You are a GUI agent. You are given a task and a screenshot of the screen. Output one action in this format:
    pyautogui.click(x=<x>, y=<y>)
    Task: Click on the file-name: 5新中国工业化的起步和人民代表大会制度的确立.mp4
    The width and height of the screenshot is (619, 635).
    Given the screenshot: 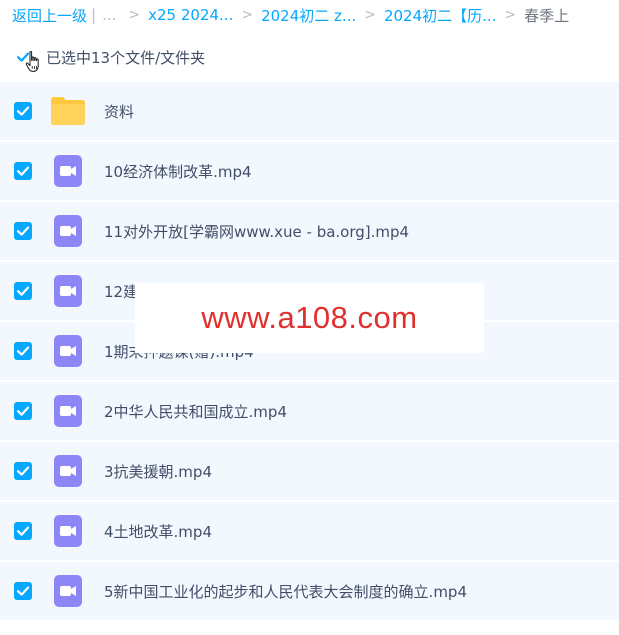 What is the action you would take?
    pyautogui.click(x=285, y=591)
    